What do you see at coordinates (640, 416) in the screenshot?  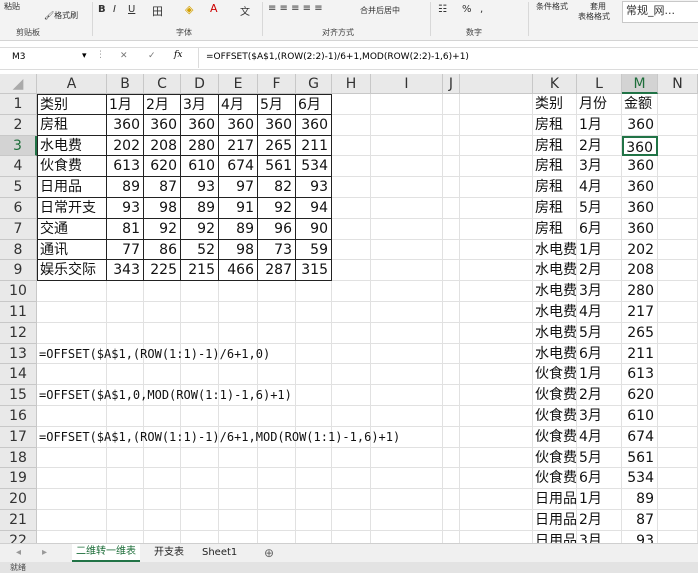 I see `result-amount-cell: 610` at bounding box center [640, 416].